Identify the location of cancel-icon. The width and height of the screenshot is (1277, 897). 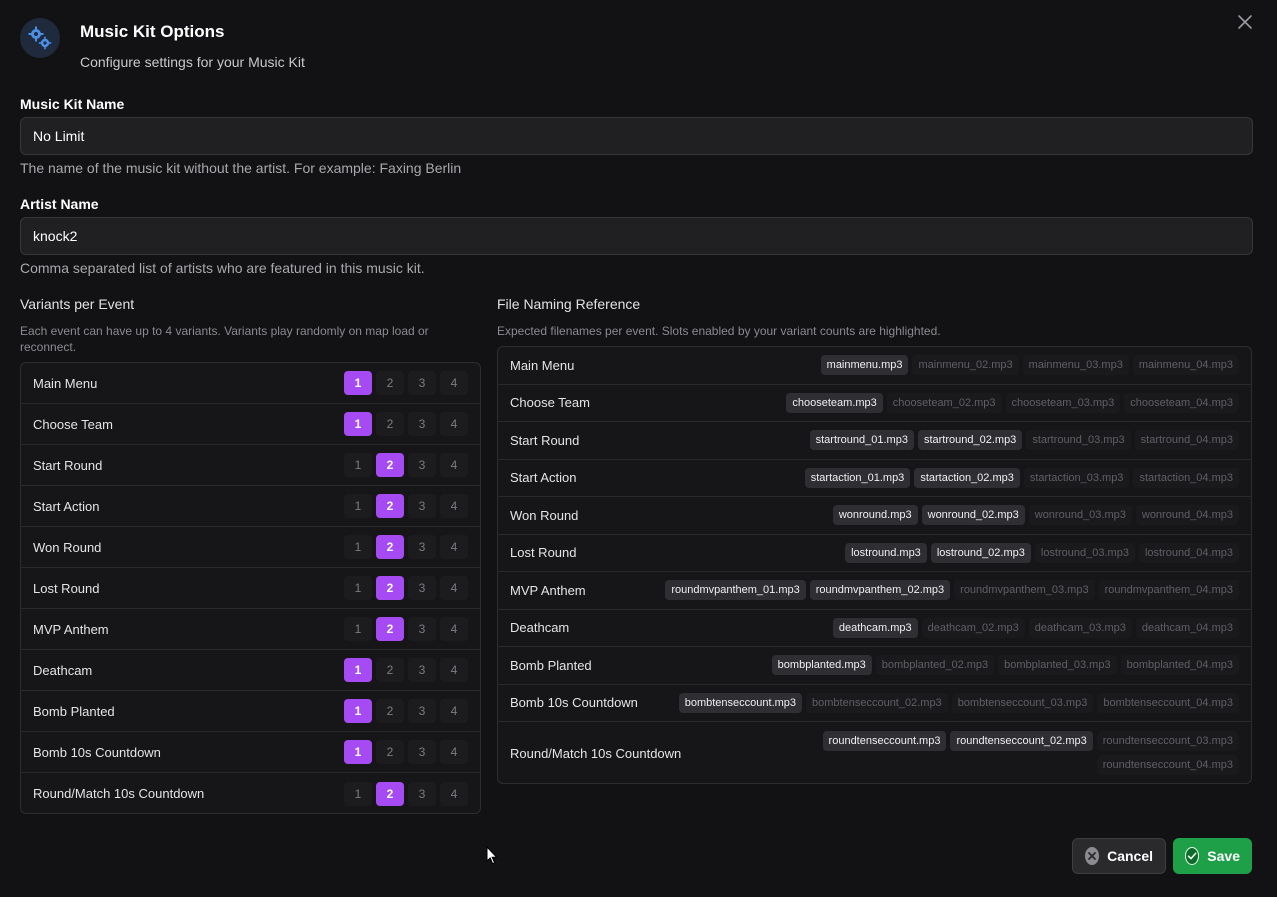
(1092, 856).